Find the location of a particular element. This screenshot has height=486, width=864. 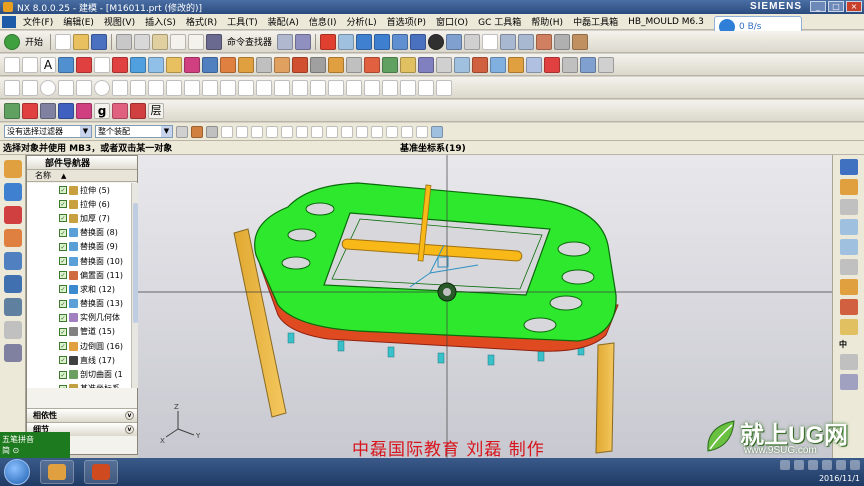

section-curve-icon is located at coordinates (354, 87).